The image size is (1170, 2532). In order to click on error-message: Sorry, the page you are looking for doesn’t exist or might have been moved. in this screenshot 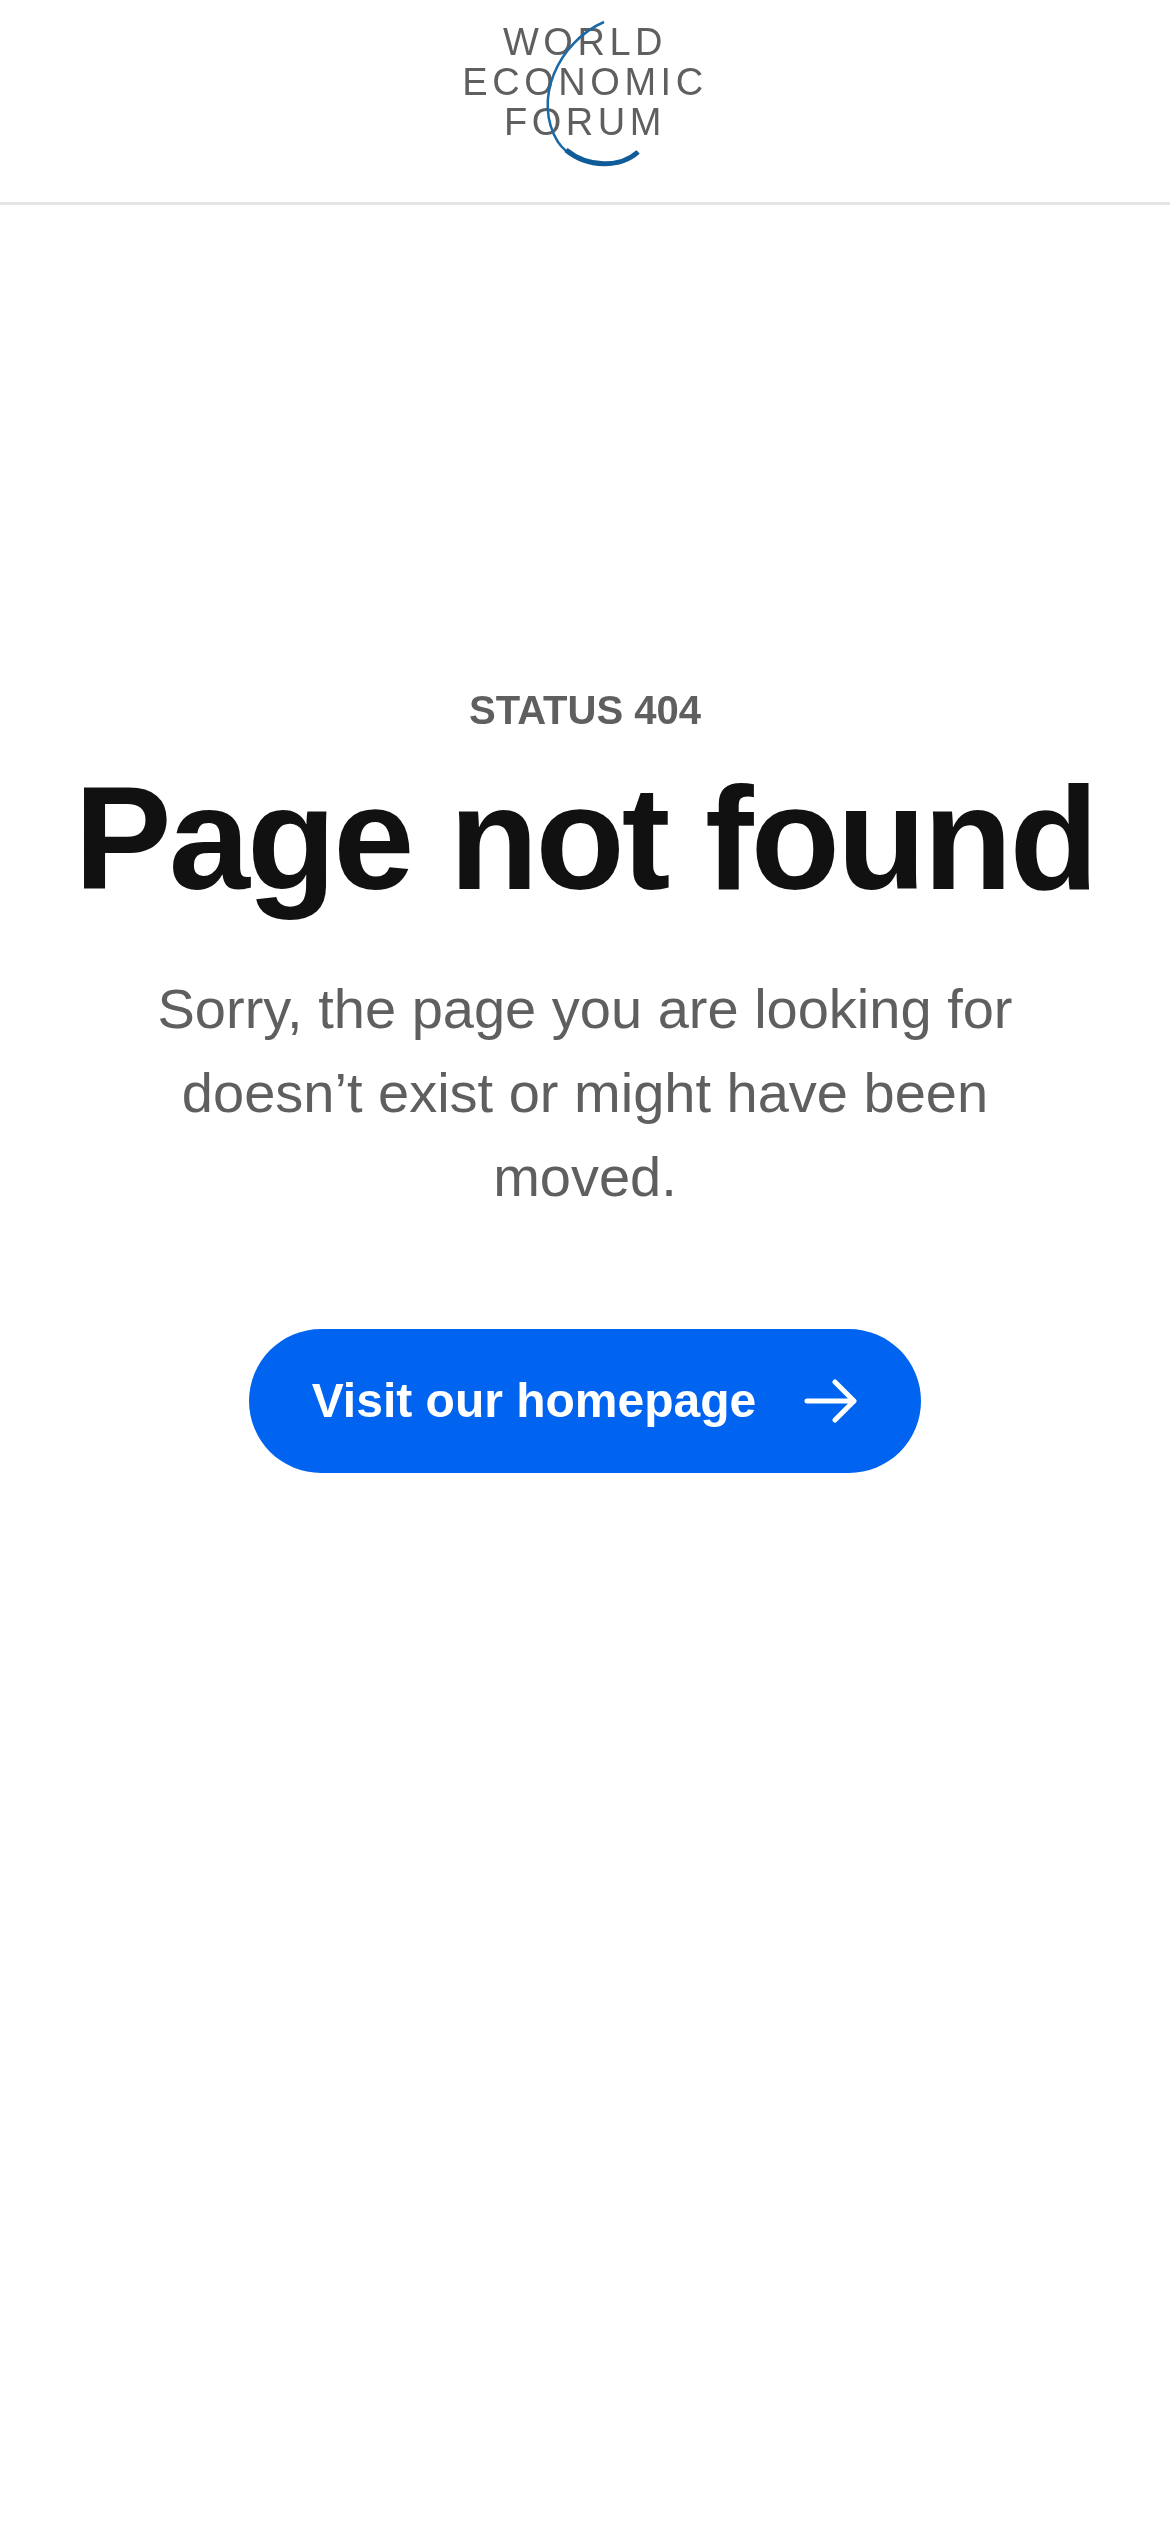, I will do `click(585, 1093)`.